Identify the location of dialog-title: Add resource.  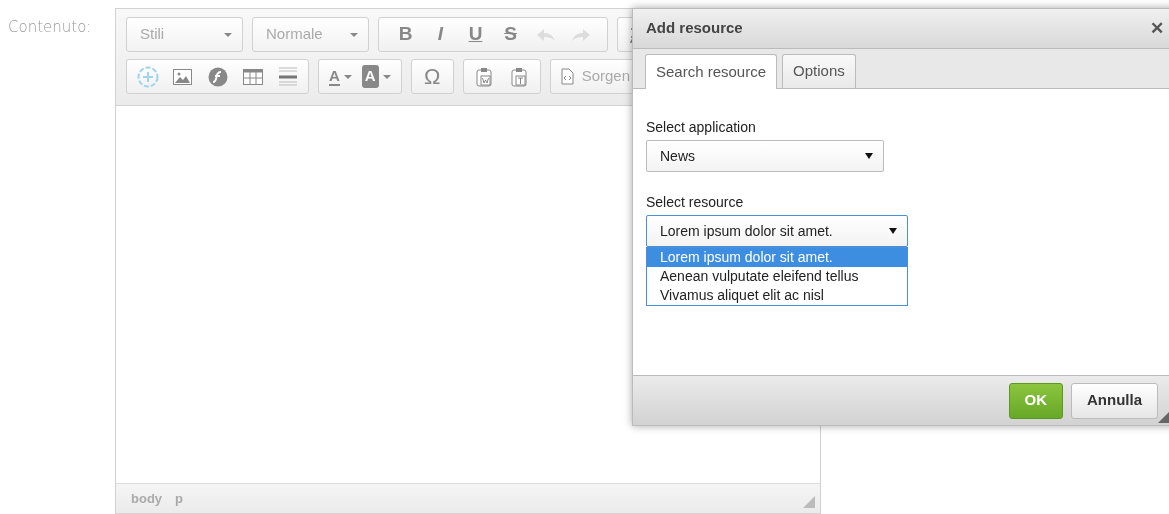
(694, 28).